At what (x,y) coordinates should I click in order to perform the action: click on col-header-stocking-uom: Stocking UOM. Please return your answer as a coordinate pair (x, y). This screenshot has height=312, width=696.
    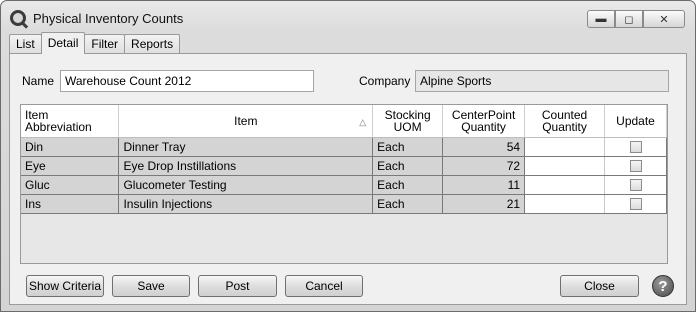
    Looking at the image, I should click on (408, 121).